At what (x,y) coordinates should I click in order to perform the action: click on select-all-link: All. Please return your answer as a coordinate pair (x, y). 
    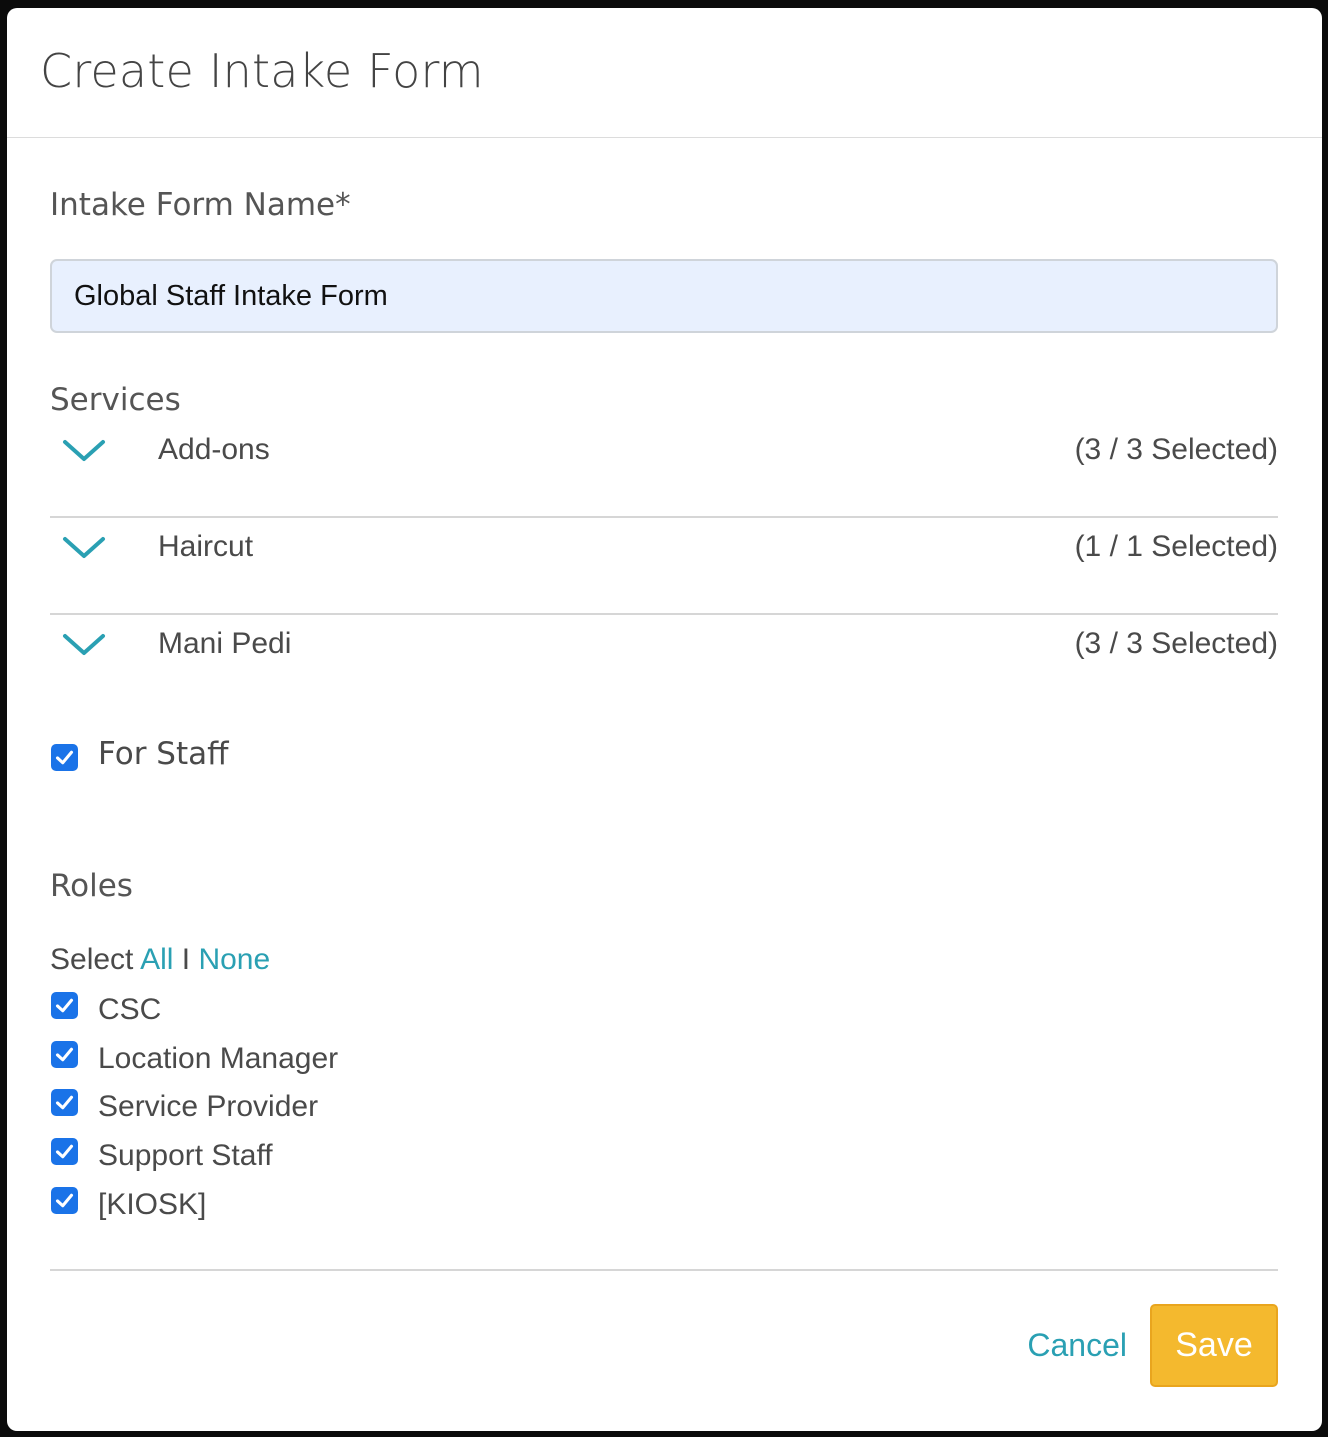
    Looking at the image, I should click on (156, 959).